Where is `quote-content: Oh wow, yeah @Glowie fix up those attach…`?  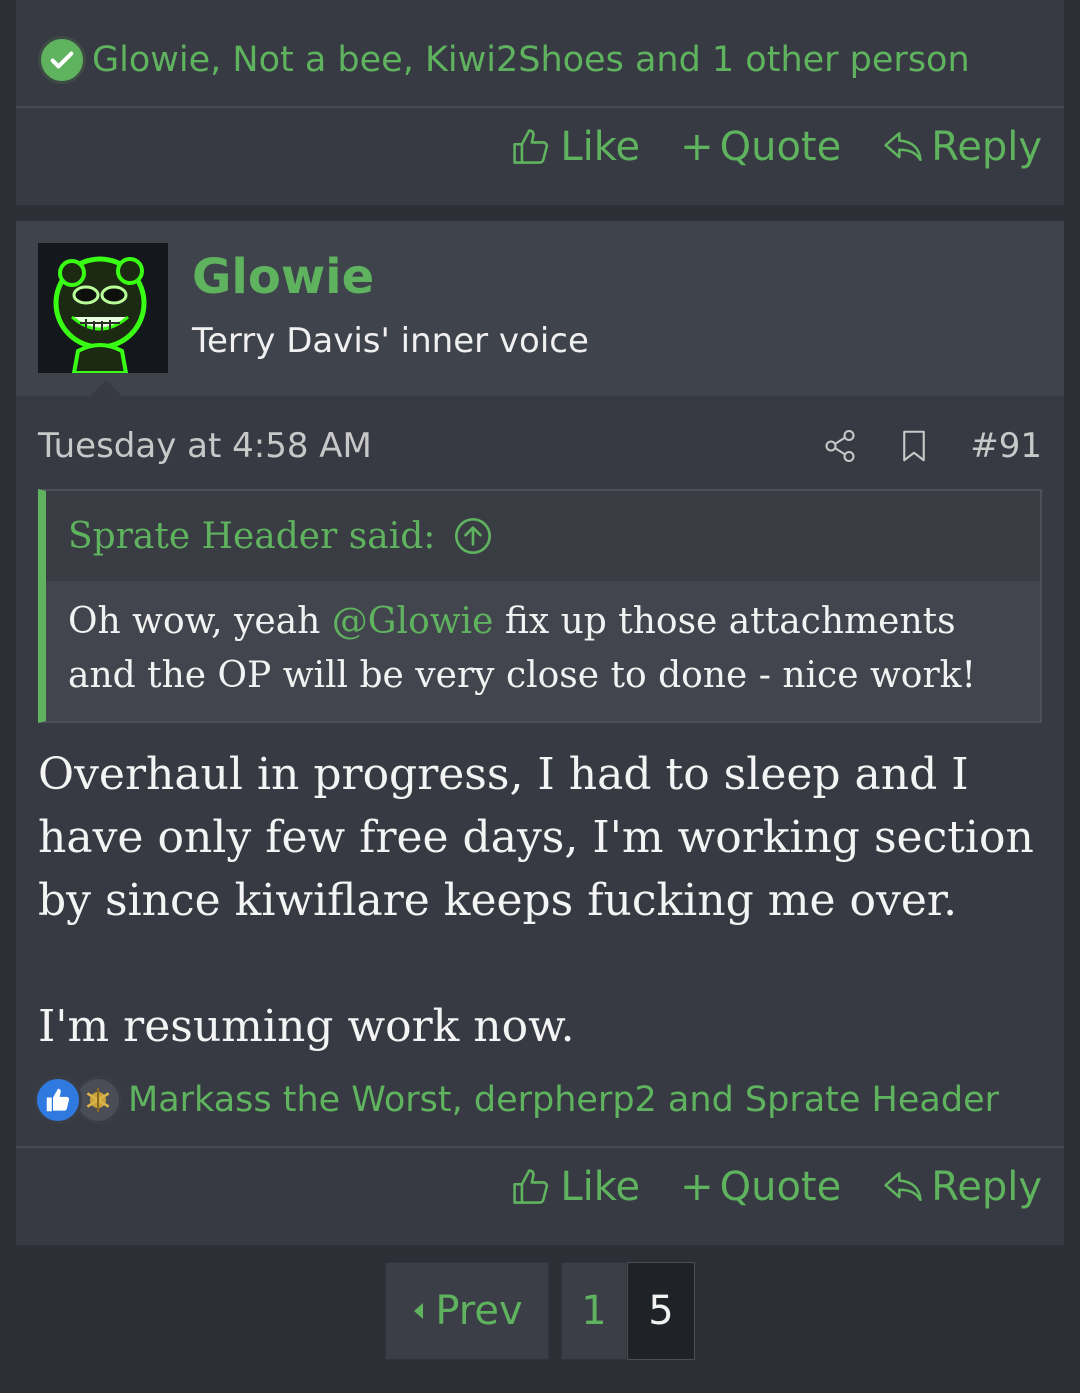 quote-content: Oh wow, yeah @Glowie fix up those attach… is located at coordinates (543, 651).